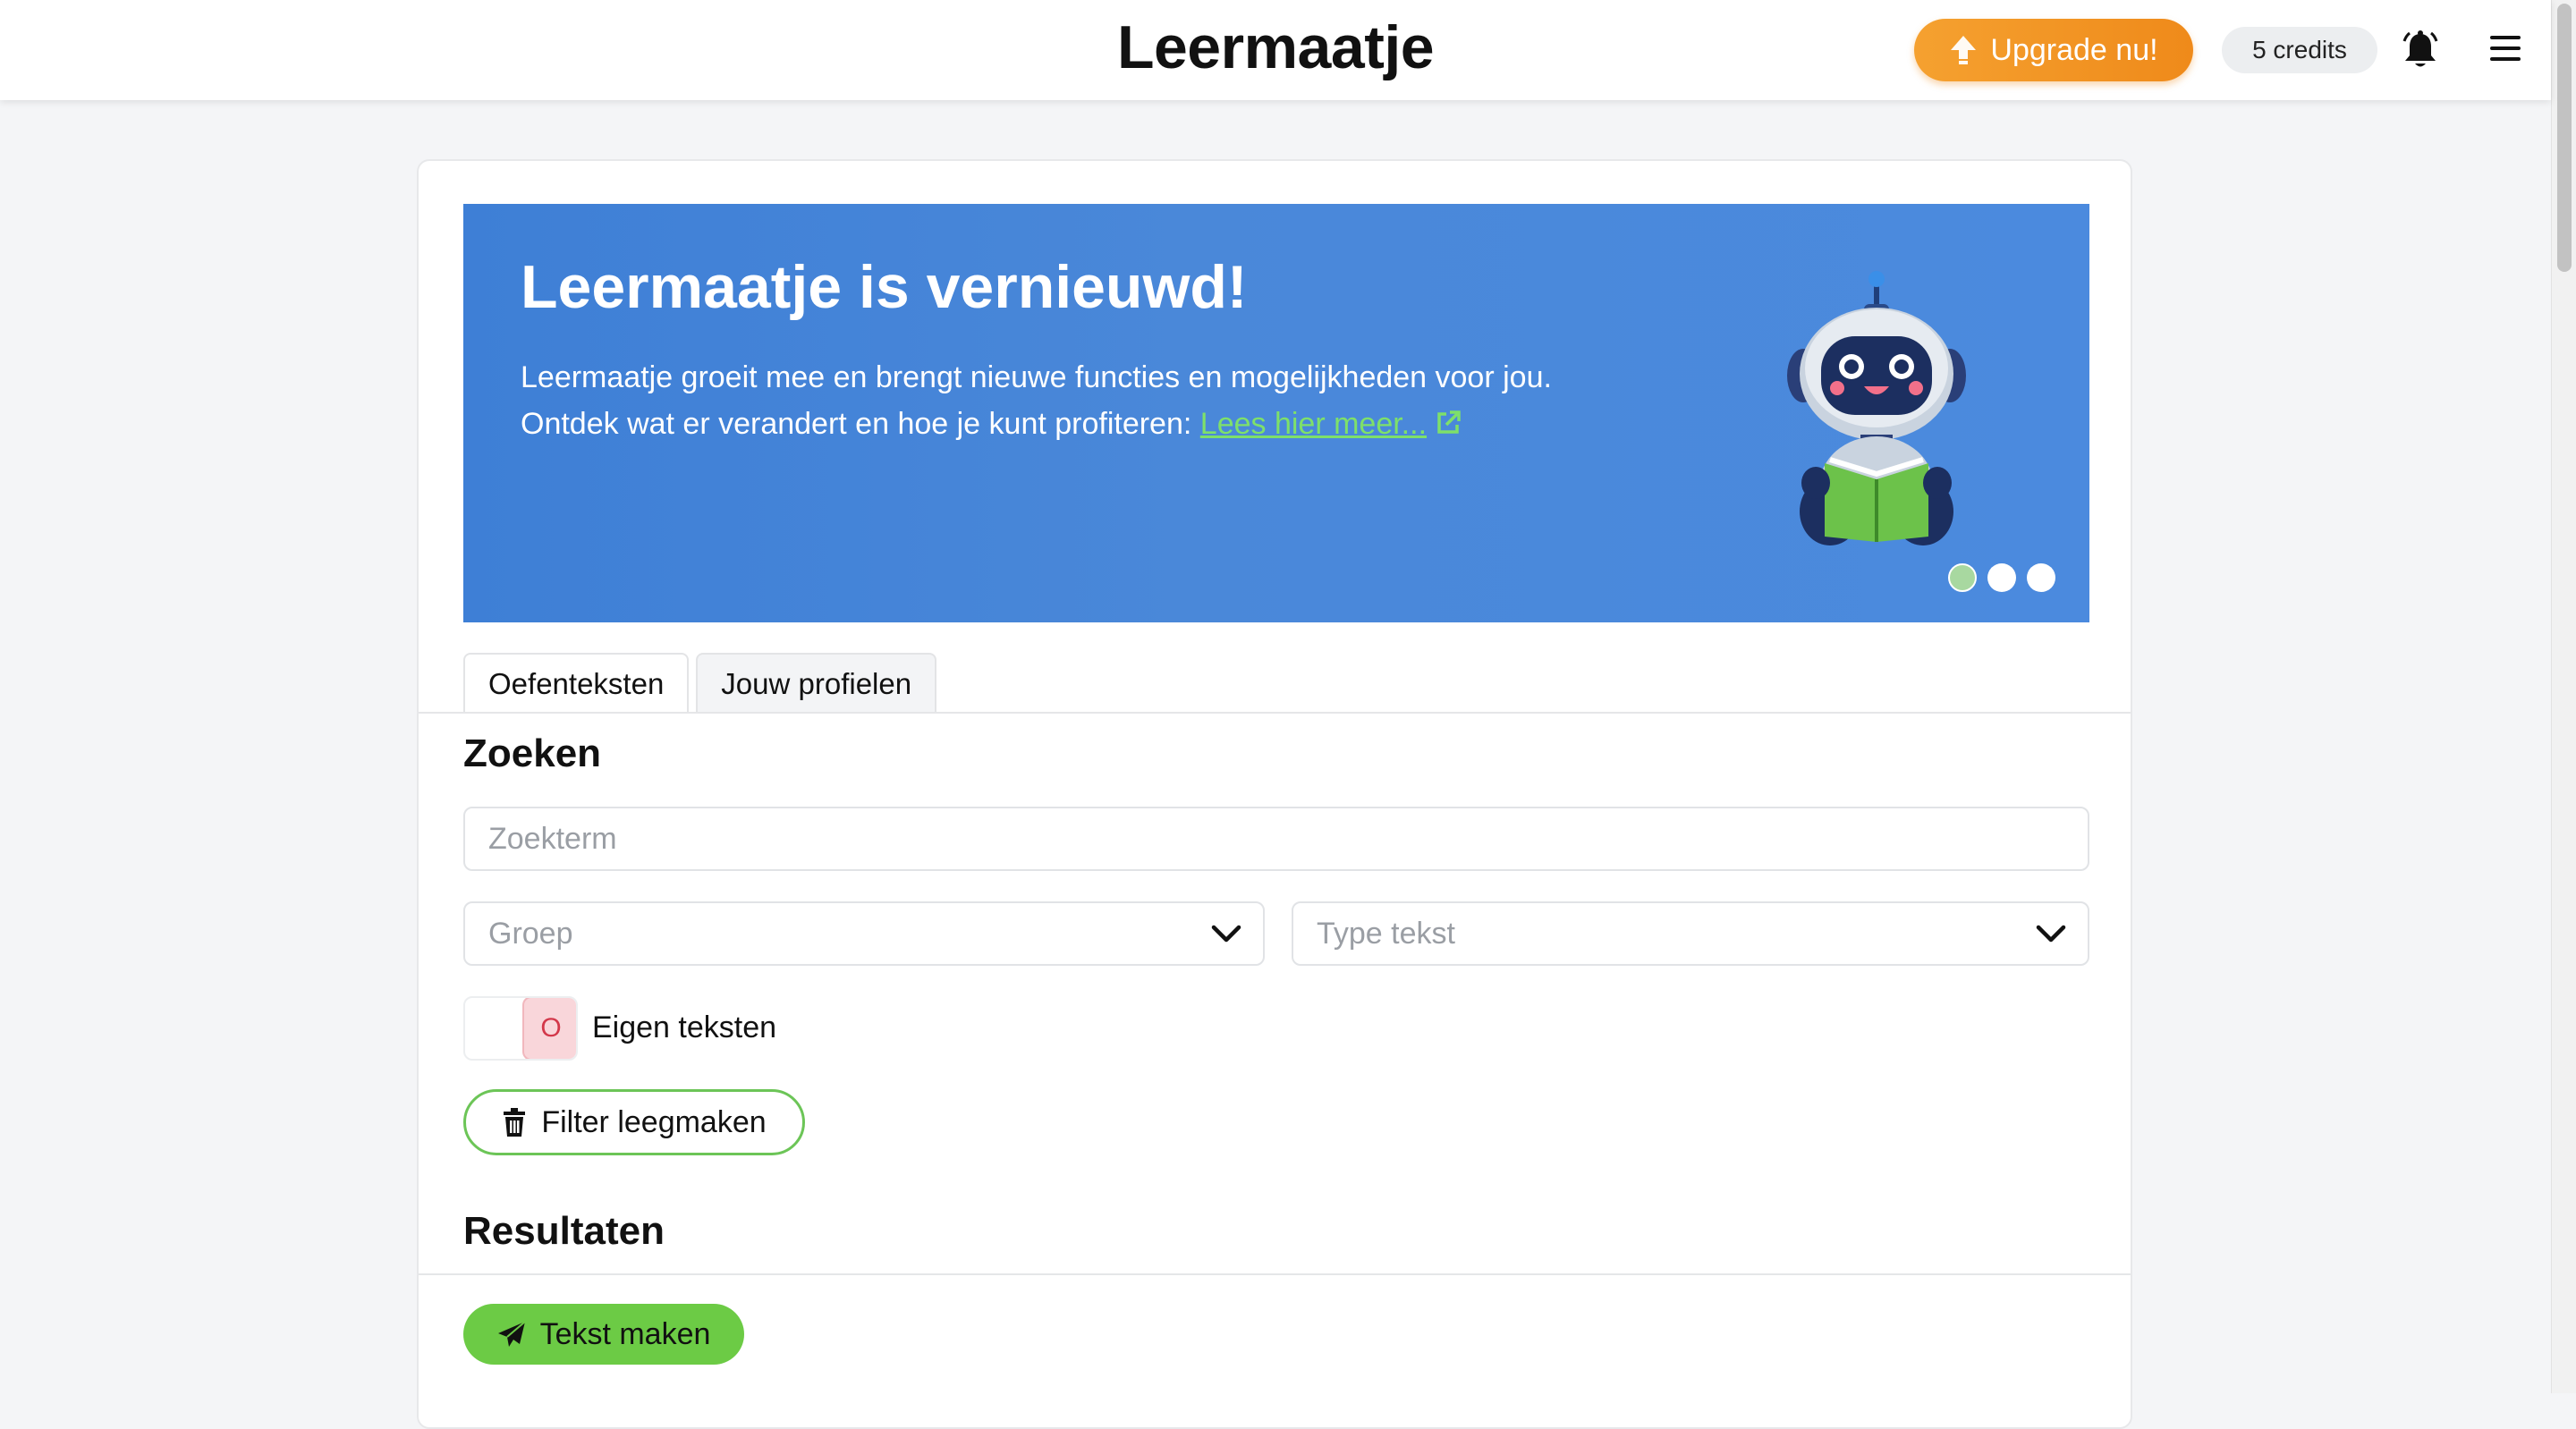 The width and height of the screenshot is (2576, 1429). What do you see at coordinates (576, 683) in the screenshot?
I see `tab-oefenteksten: Oefenteksten` at bounding box center [576, 683].